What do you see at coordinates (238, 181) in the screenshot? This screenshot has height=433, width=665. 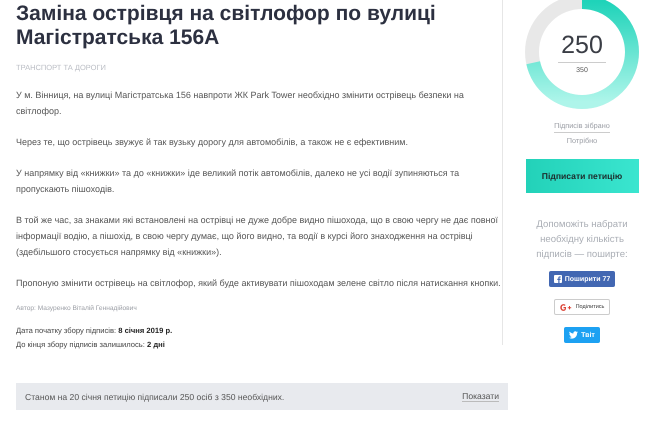 I see `petition-paragraph: У напрямку від «книжки» та до «книжки» іде великий потік автомобілів, далеко не усі водії зупиняються та пропускають пішоходів.` at bounding box center [238, 181].